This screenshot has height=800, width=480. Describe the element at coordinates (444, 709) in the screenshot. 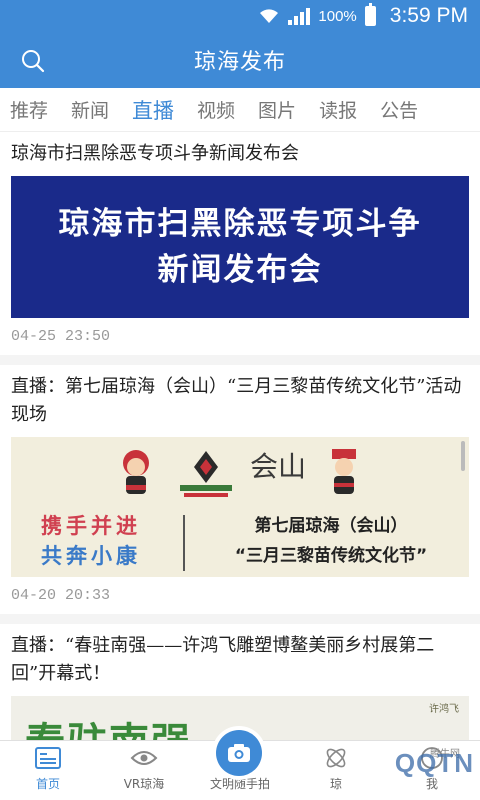

I see `banner-side-text: 许鸿飞` at that location.